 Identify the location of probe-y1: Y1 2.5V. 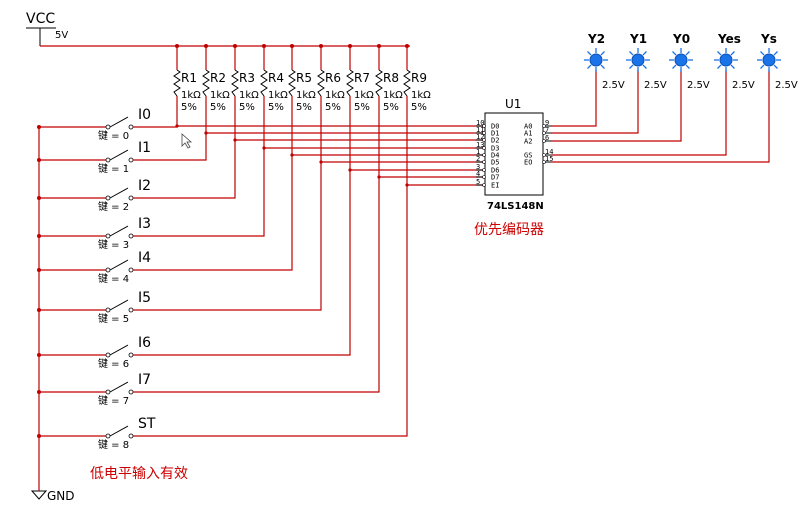
(646, 61).